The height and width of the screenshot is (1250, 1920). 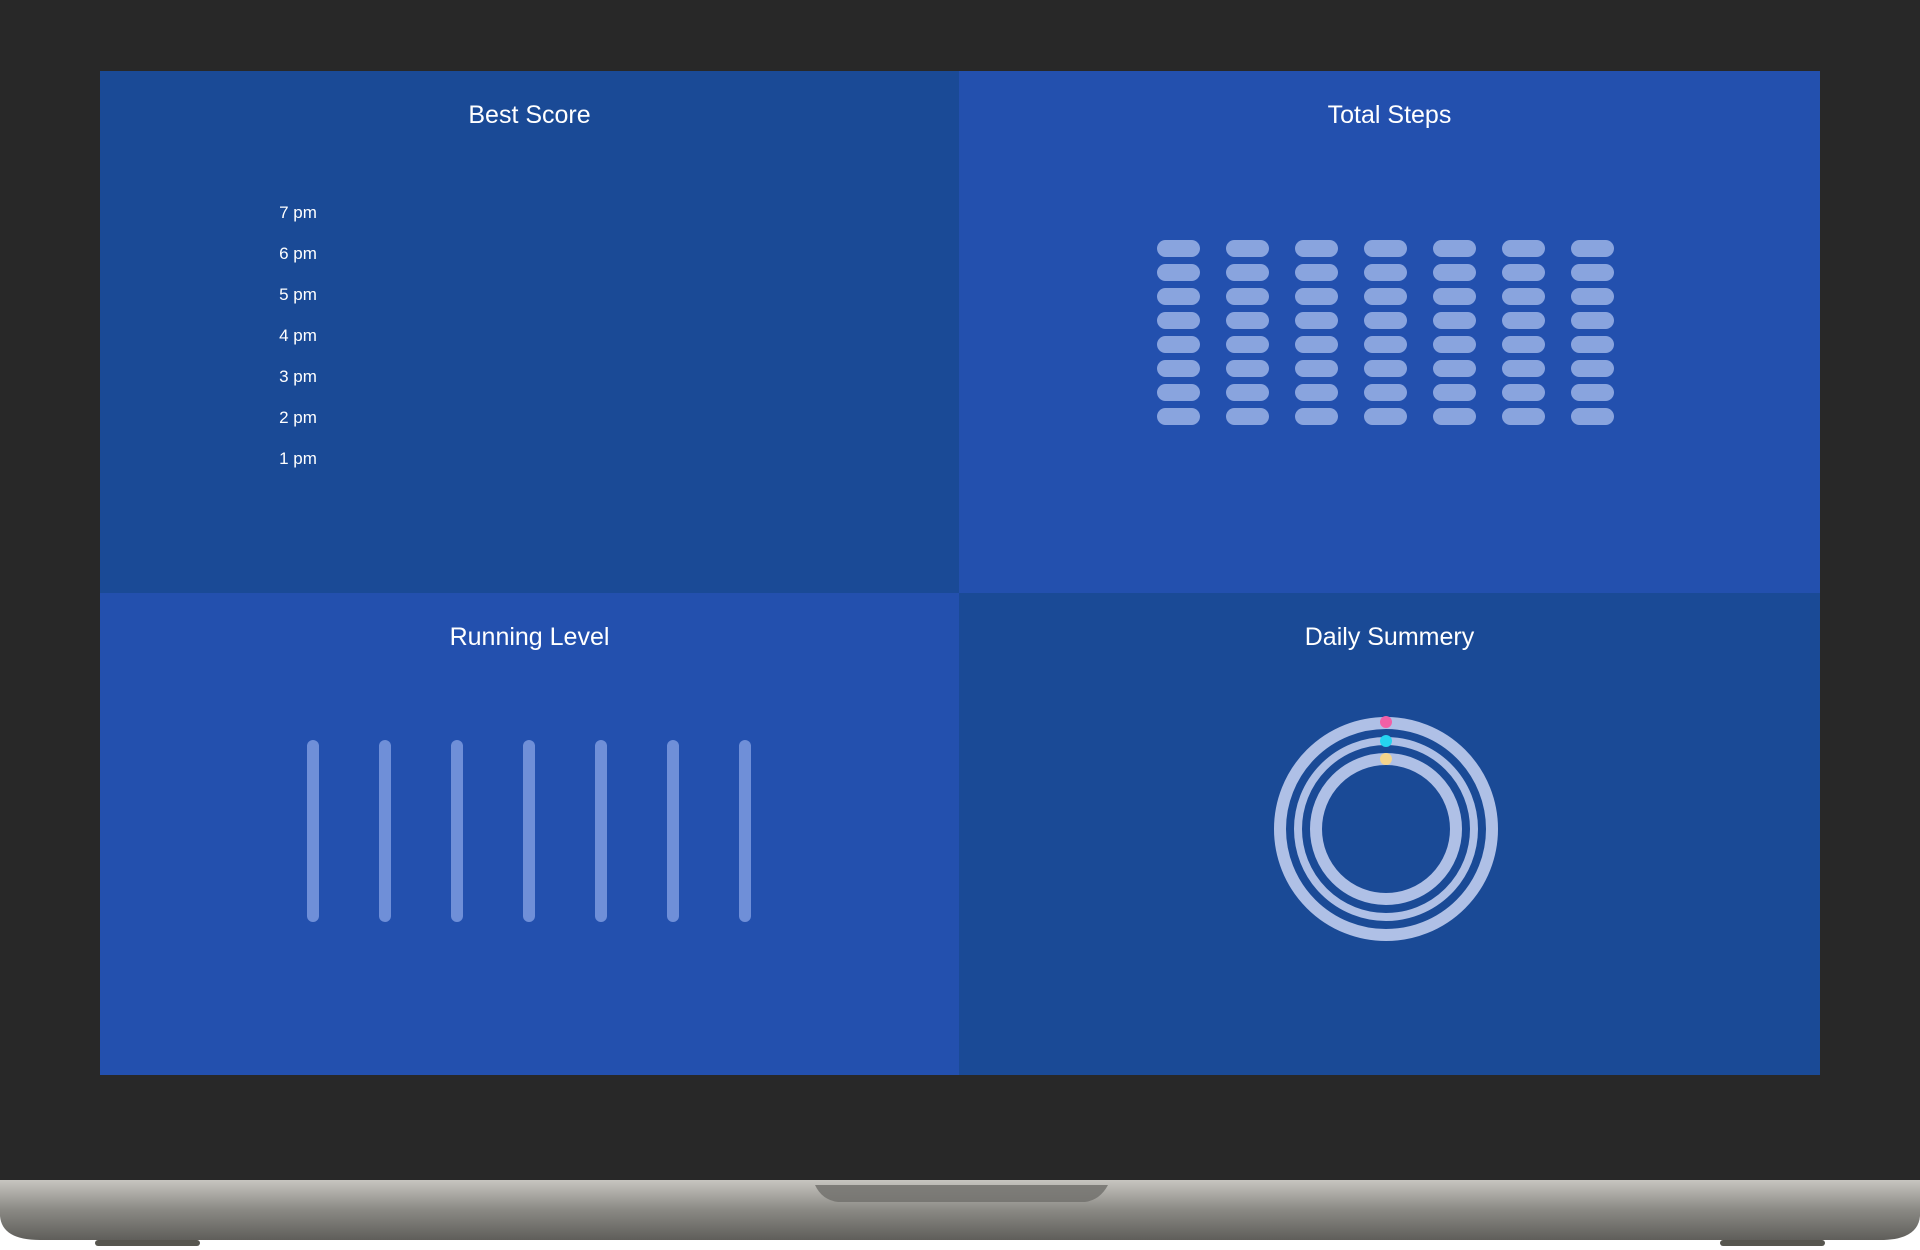 I want to click on laptop-foot-left, so click(x=147, y=1243).